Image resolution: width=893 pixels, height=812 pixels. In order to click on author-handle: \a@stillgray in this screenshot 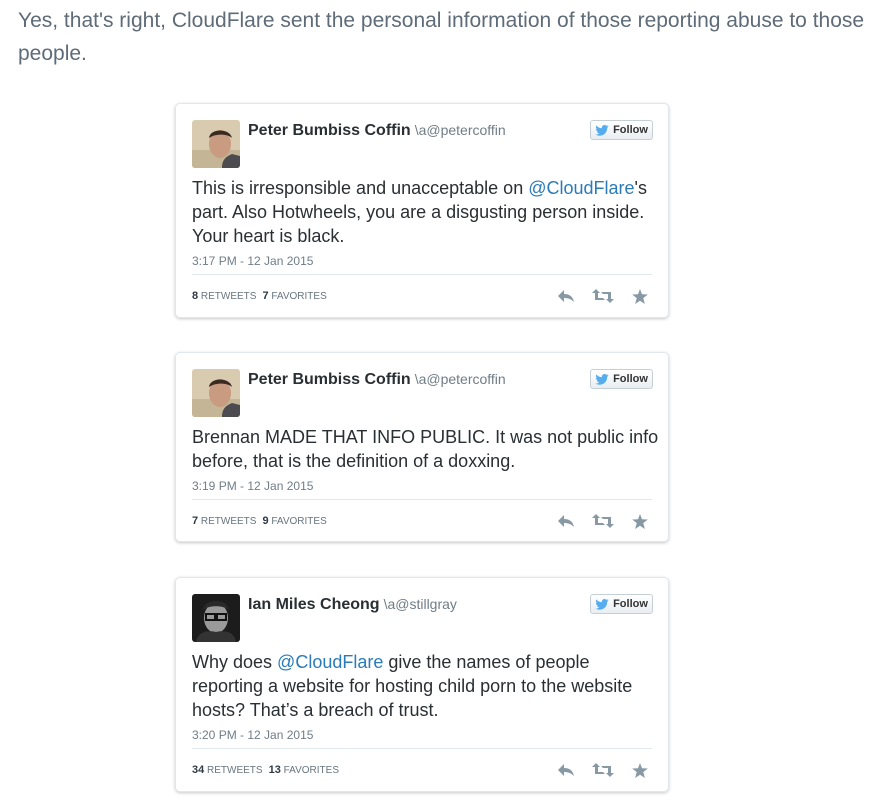, I will do `click(420, 604)`.